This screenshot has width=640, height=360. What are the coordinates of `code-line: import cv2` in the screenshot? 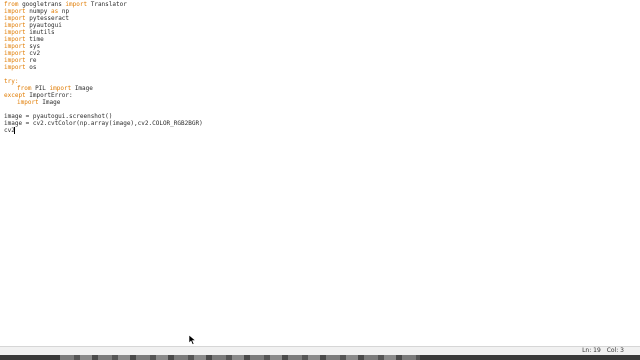 It's located at (22, 53).